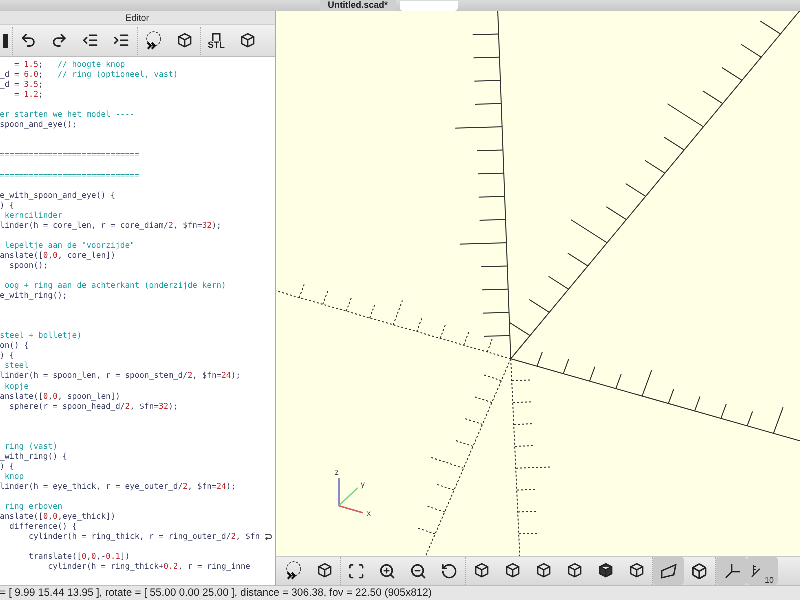 The width and height of the screenshot is (800, 600). I want to click on code-line: difference() {, so click(43, 527).